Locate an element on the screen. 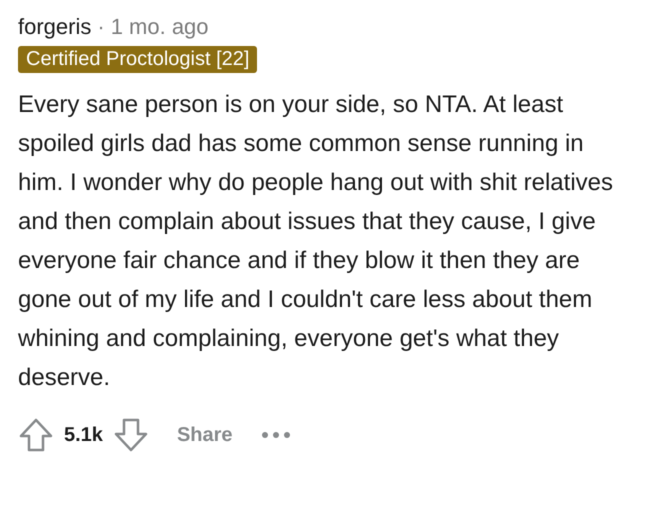  more-options-icon is located at coordinates (275, 435).